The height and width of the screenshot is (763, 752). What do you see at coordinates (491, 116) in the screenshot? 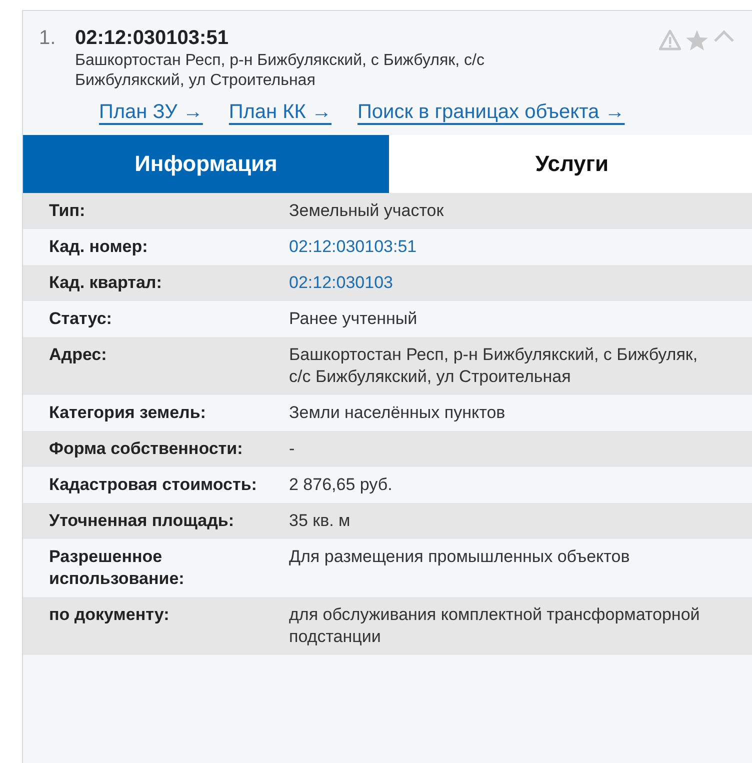
I see `plan-link: Поиск в границах объекта →` at bounding box center [491, 116].